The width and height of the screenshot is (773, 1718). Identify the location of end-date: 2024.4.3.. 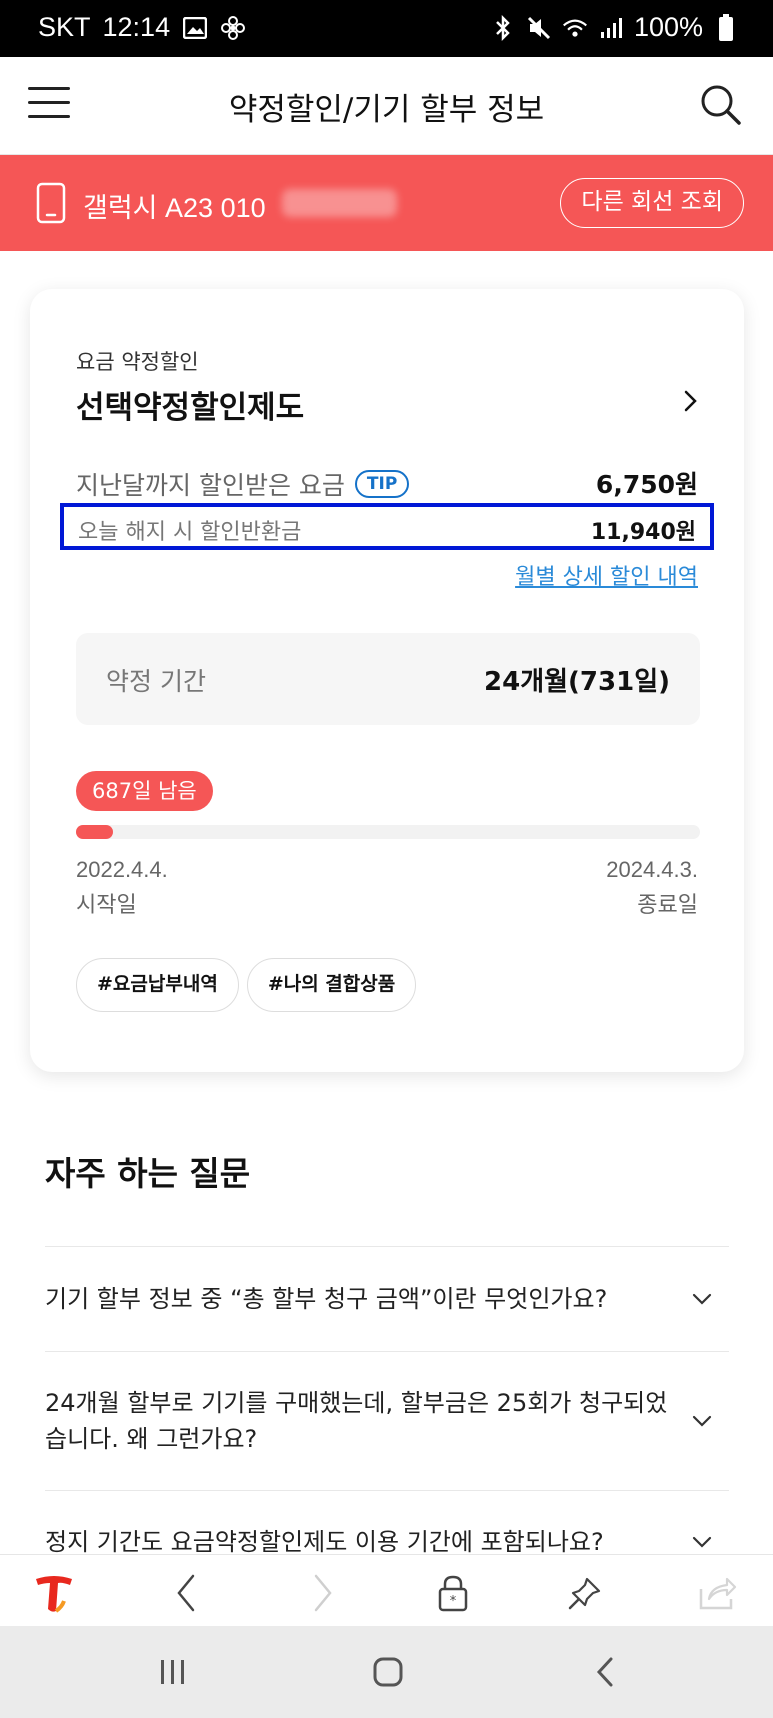
(652, 869).